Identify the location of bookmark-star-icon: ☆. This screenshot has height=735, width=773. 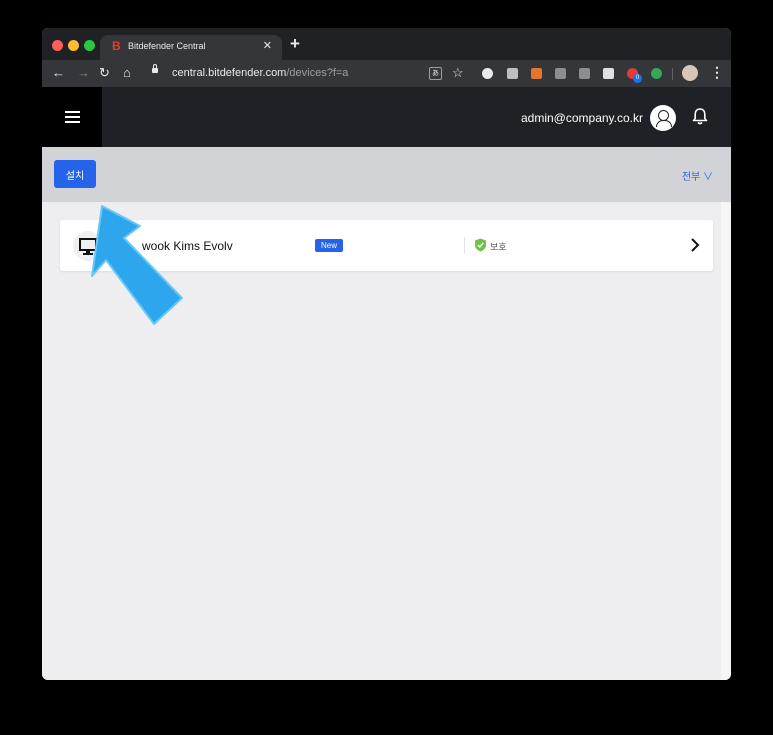
(458, 73).